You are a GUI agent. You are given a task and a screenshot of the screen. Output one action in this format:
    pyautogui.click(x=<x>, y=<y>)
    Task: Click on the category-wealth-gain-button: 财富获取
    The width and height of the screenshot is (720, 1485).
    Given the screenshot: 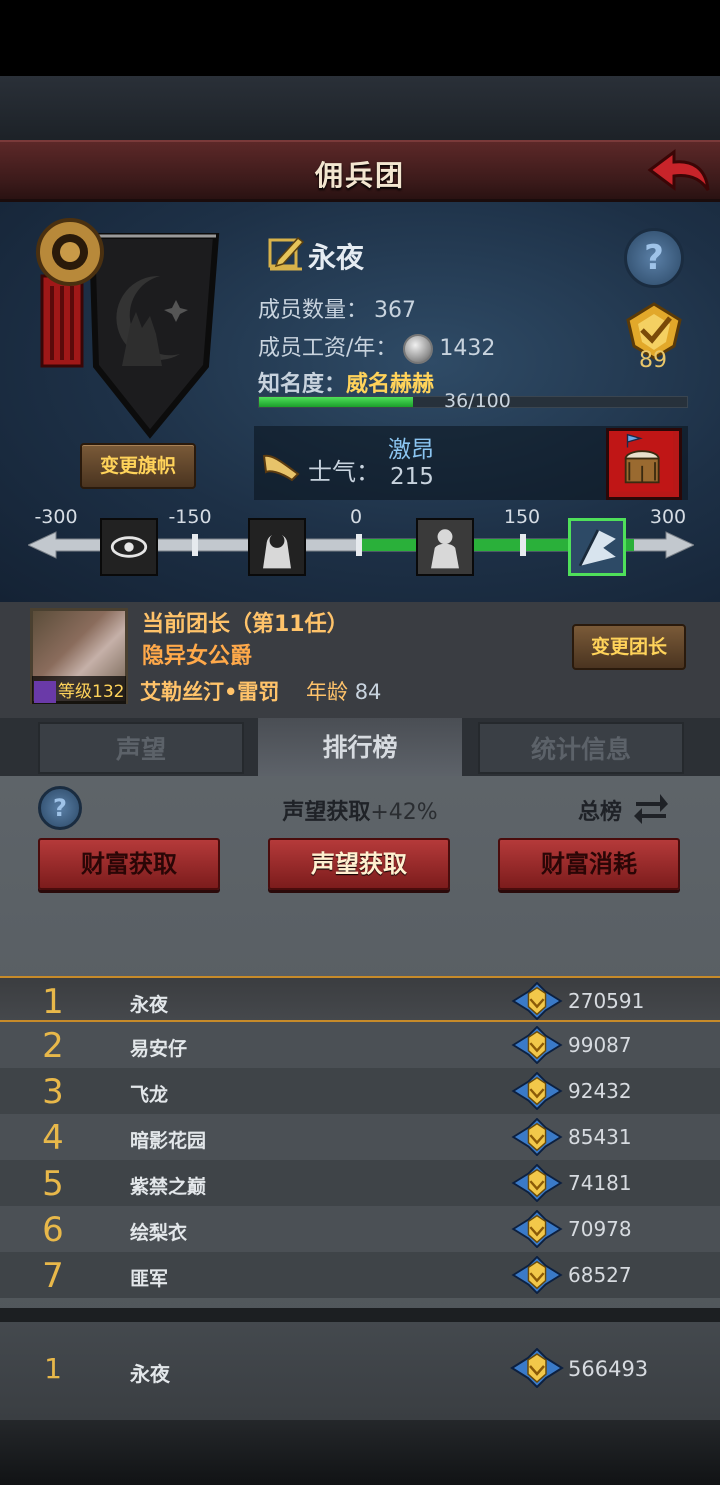 What is the action you would take?
    pyautogui.click(x=129, y=864)
    